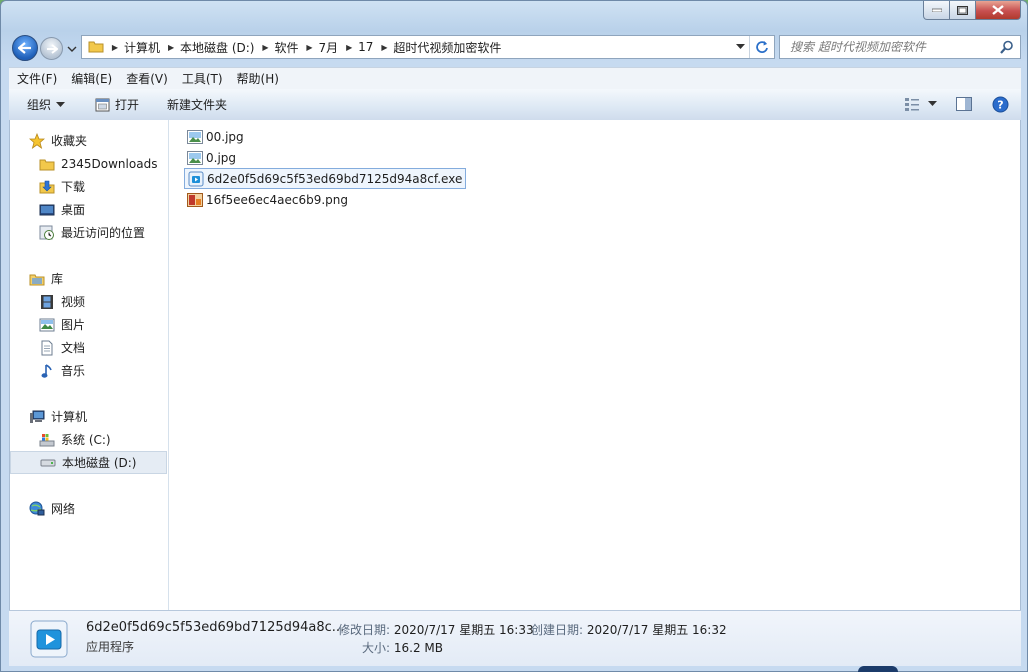 The width and height of the screenshot is (1028, 672). What do you see at coordinates (73, 325) in the screenshot?
I see `nav-item-label: 图片` at bounding box center [73, 325].